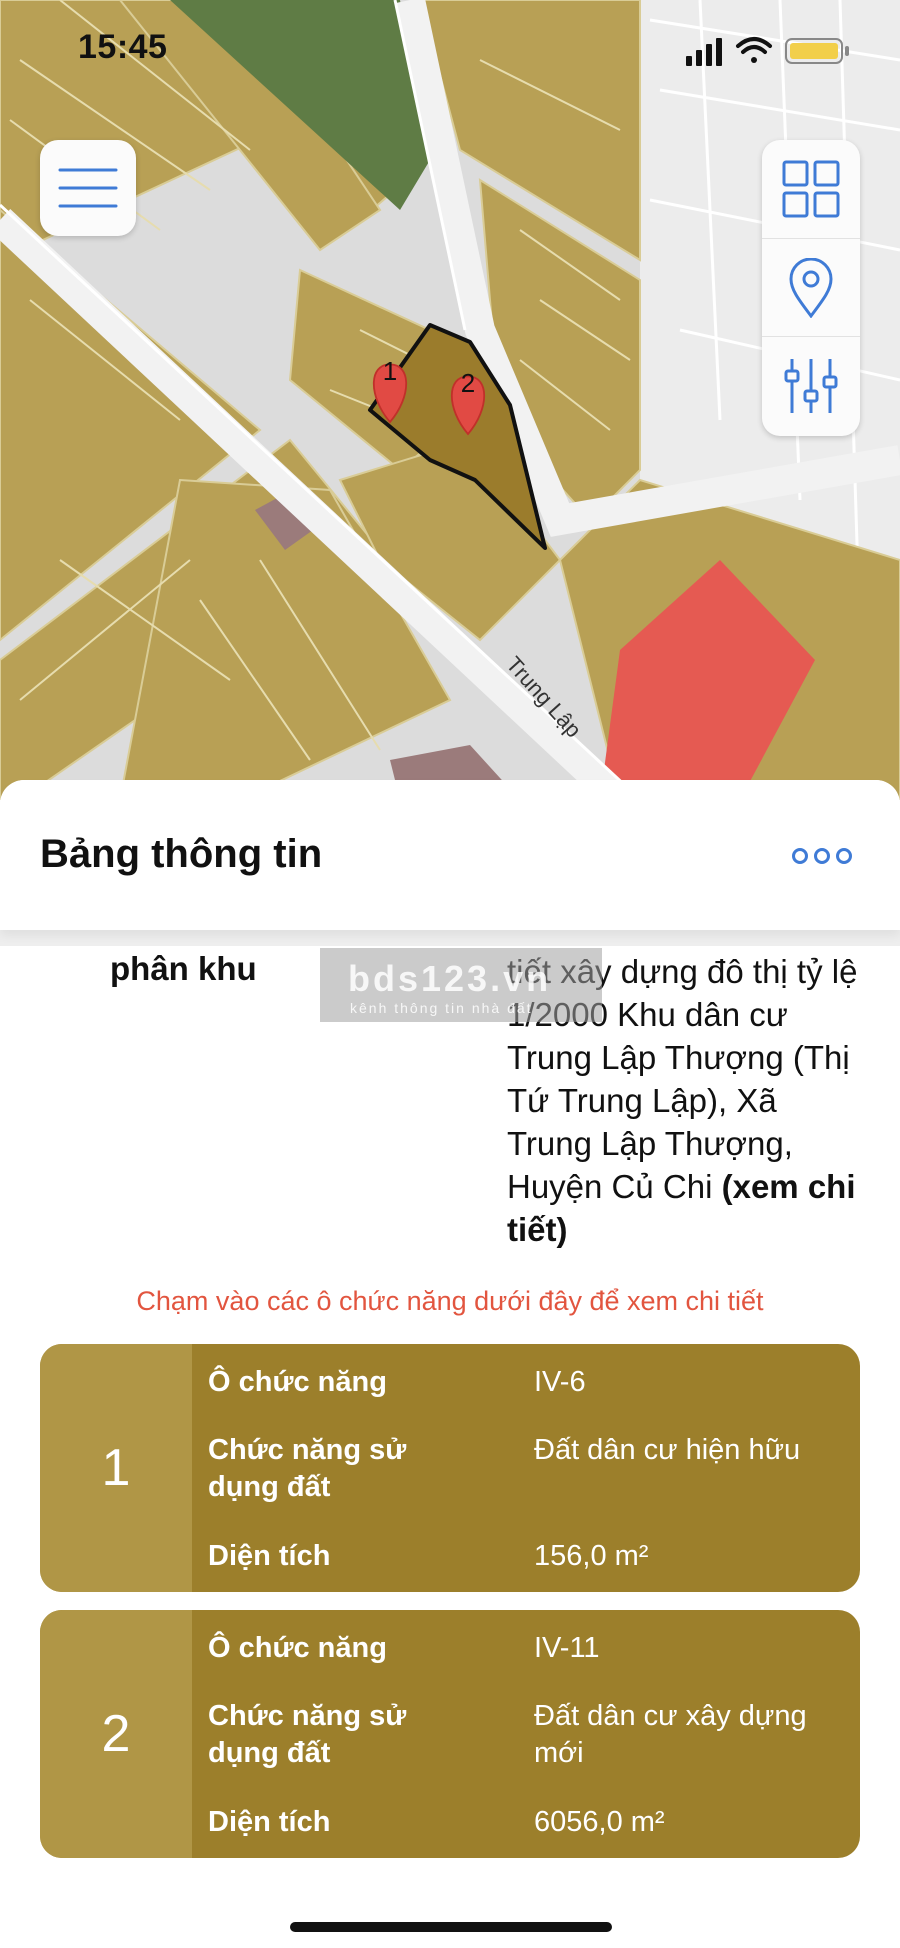  Describe the element at coordinates (450, 938) in the screenshot. I see `header-divider` at that location.